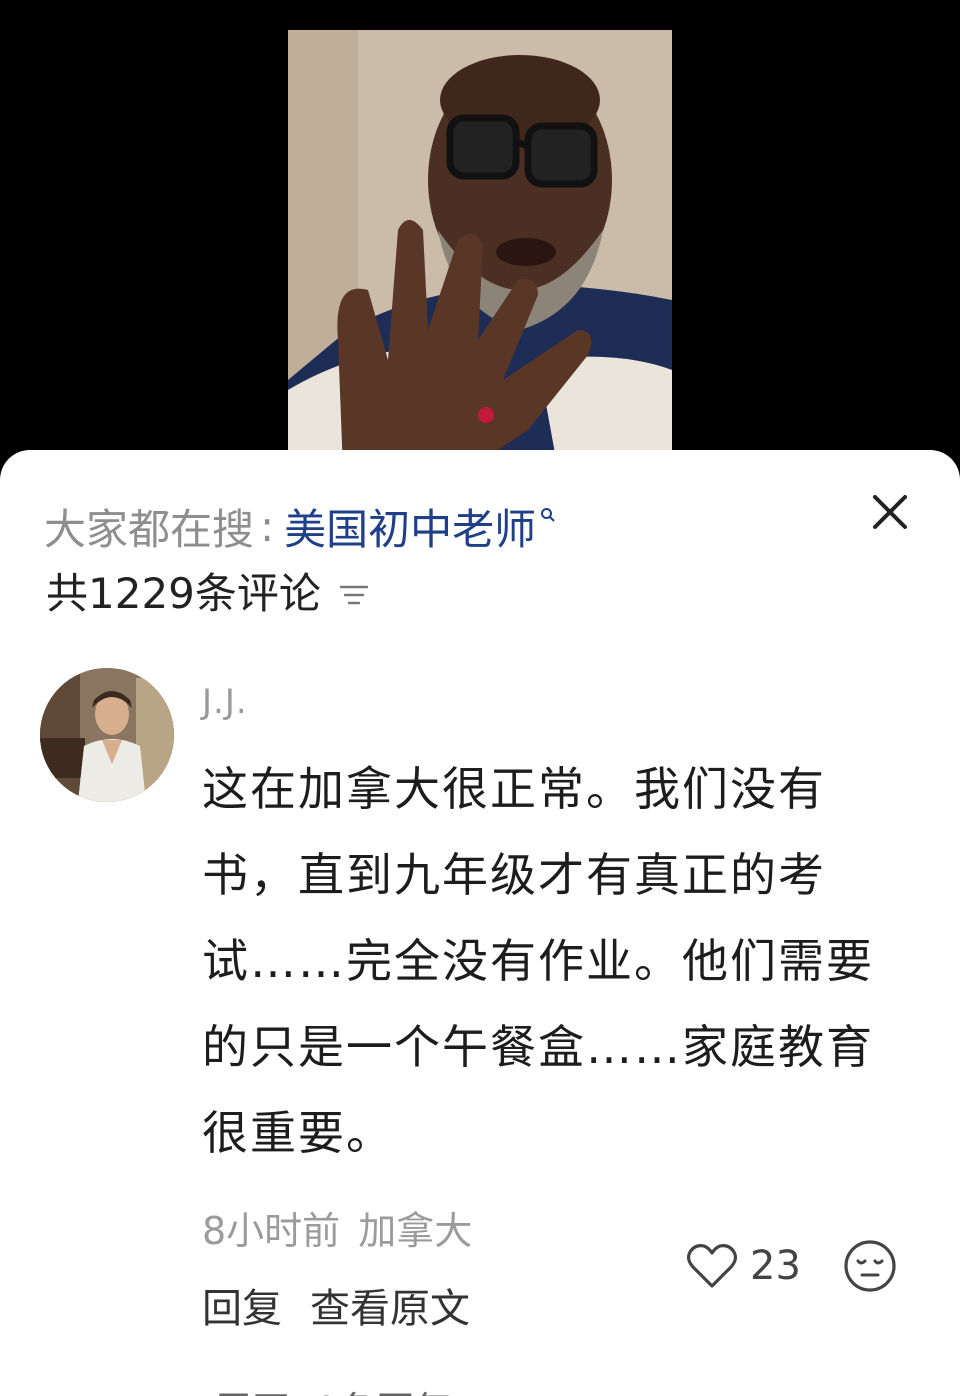 The width and height of the screenshot is (960, 1396). I want to click on heart-icon, so click(712, 1266).